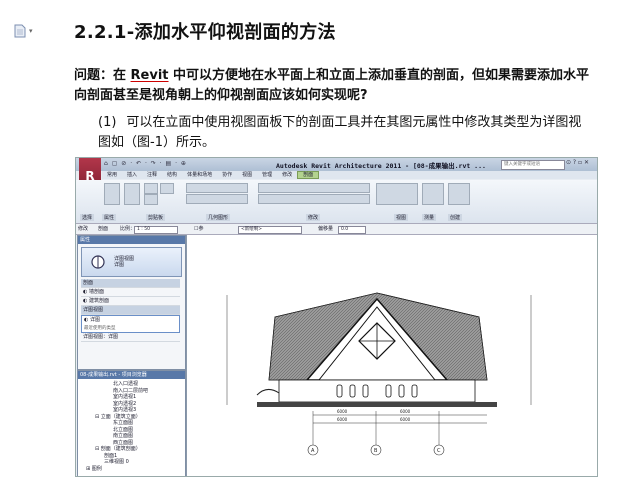 The height and width of the screenshot is (477, 640). Describe the element at coordinates (218, 217) in the screenshot. I see `group-label-geometry: 几何图形` at that location.